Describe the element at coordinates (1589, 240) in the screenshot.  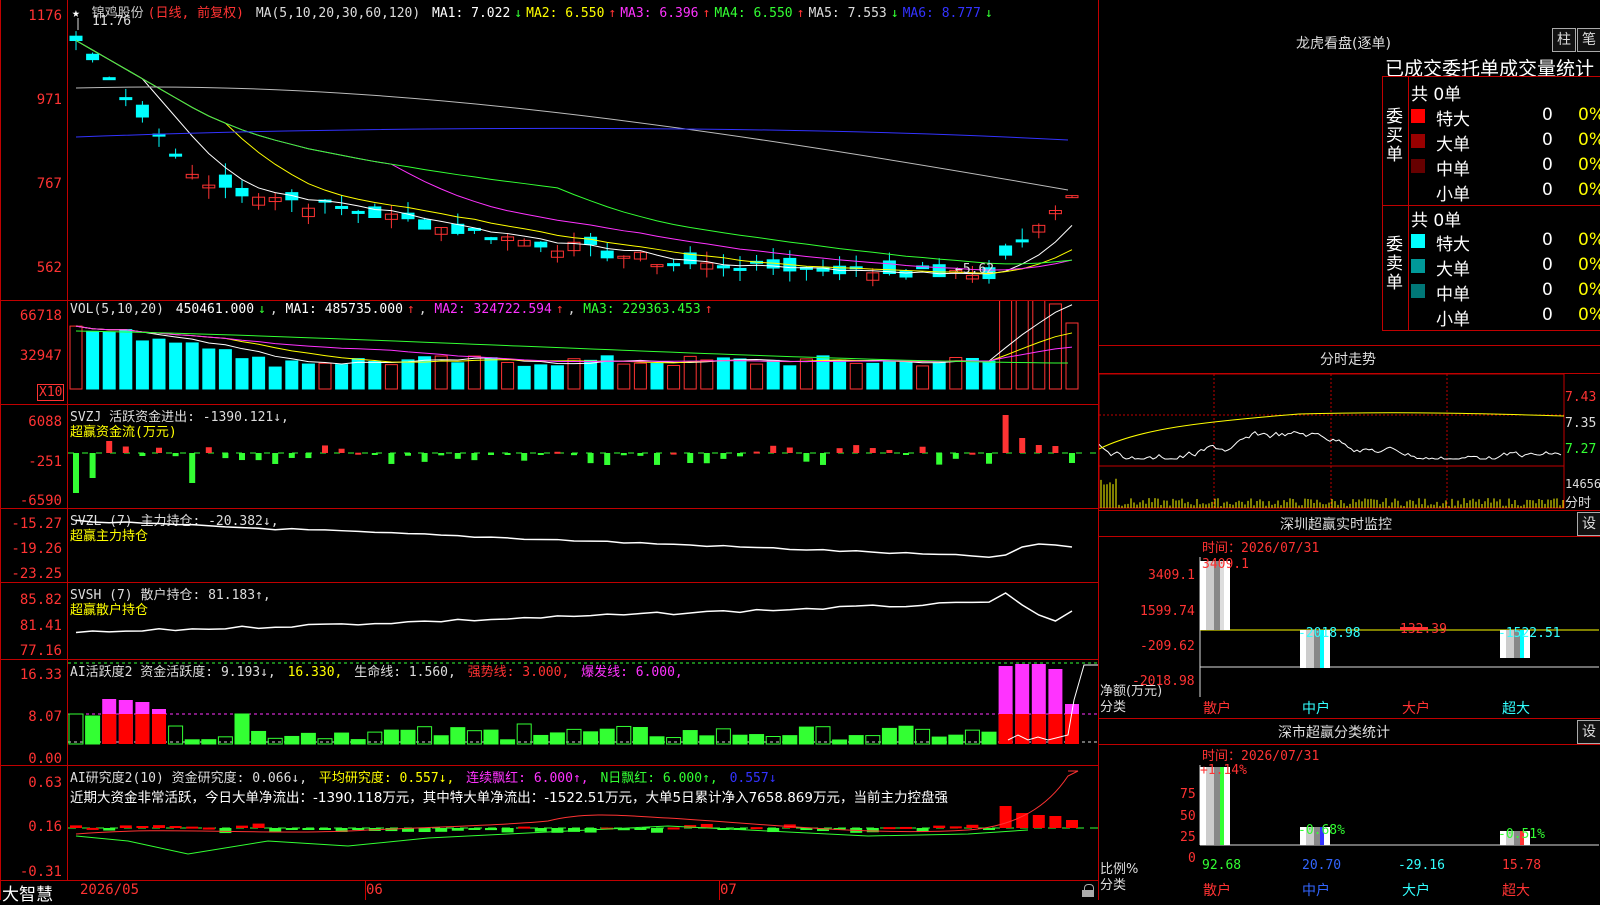
I see `sell-pct-1: 0%` at that location.